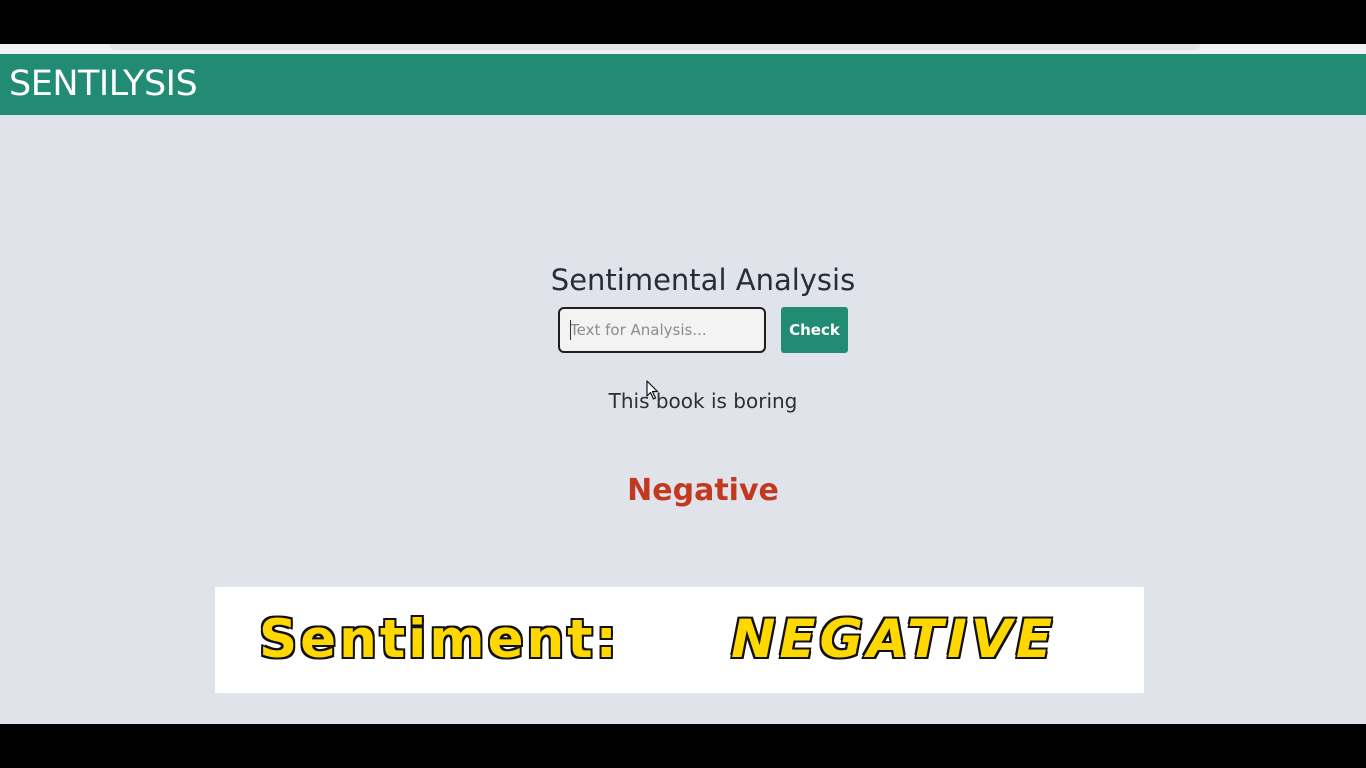 The height and width of the screenshot is (768, 1366). I want to click on analysis-text-input, so click(662, 330).